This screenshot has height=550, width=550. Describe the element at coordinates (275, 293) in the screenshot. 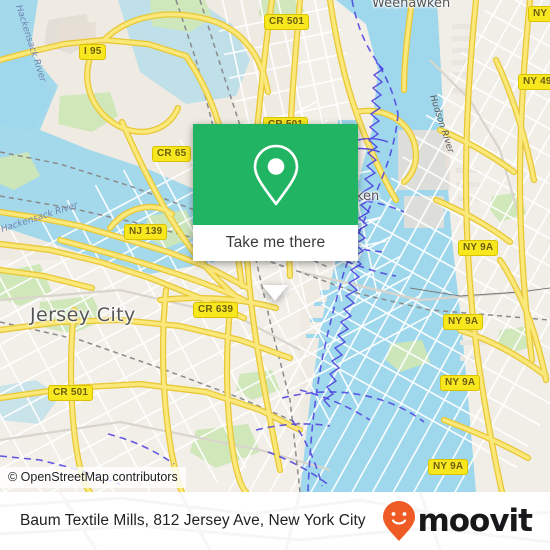

I see `callout-tail` at that location.